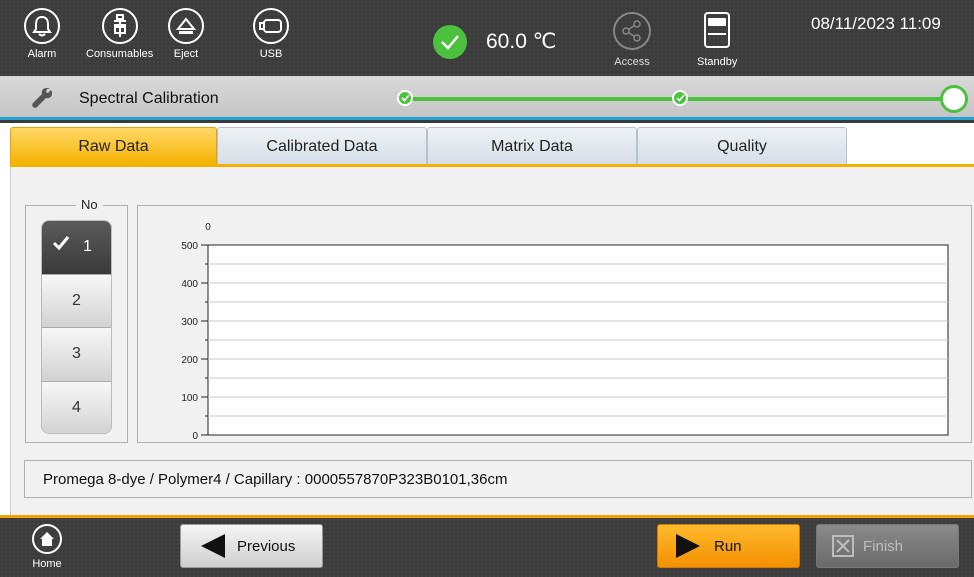 The image size is (974, 577). What do you see at coordinates (717, 62) in the screenshot?
I see `standby-label: Standby` at bounding box center [717, 62].